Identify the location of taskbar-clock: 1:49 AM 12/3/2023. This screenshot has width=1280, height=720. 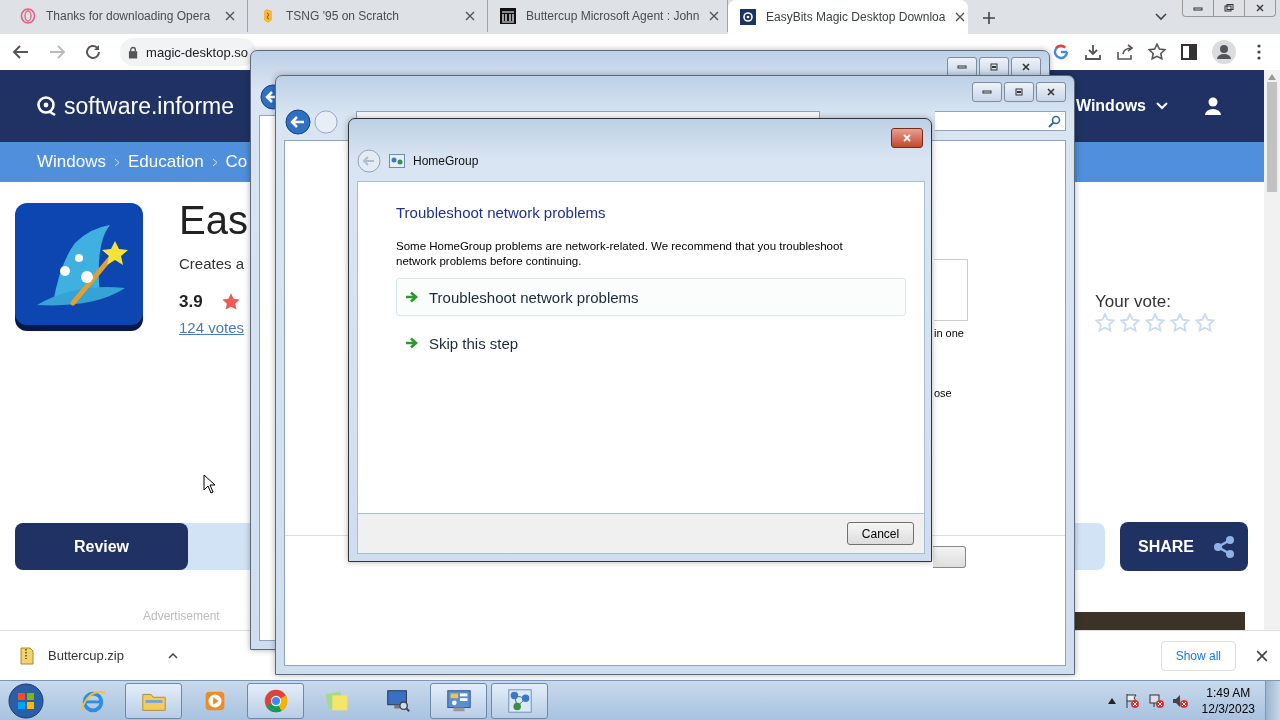
(1228, 700).